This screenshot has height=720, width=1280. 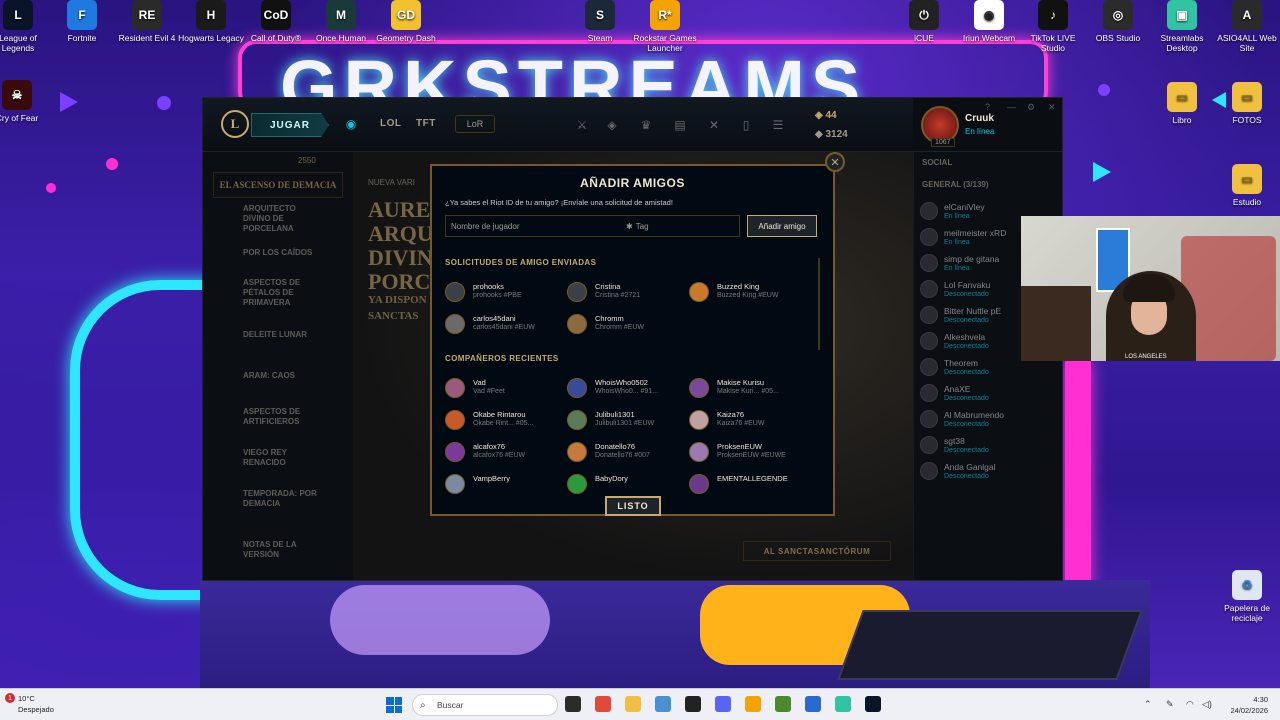 What do you see at coordinates (714, 125) in the screenshot?
I see `tft-icon: ✕` at bounding box center [714, 125].